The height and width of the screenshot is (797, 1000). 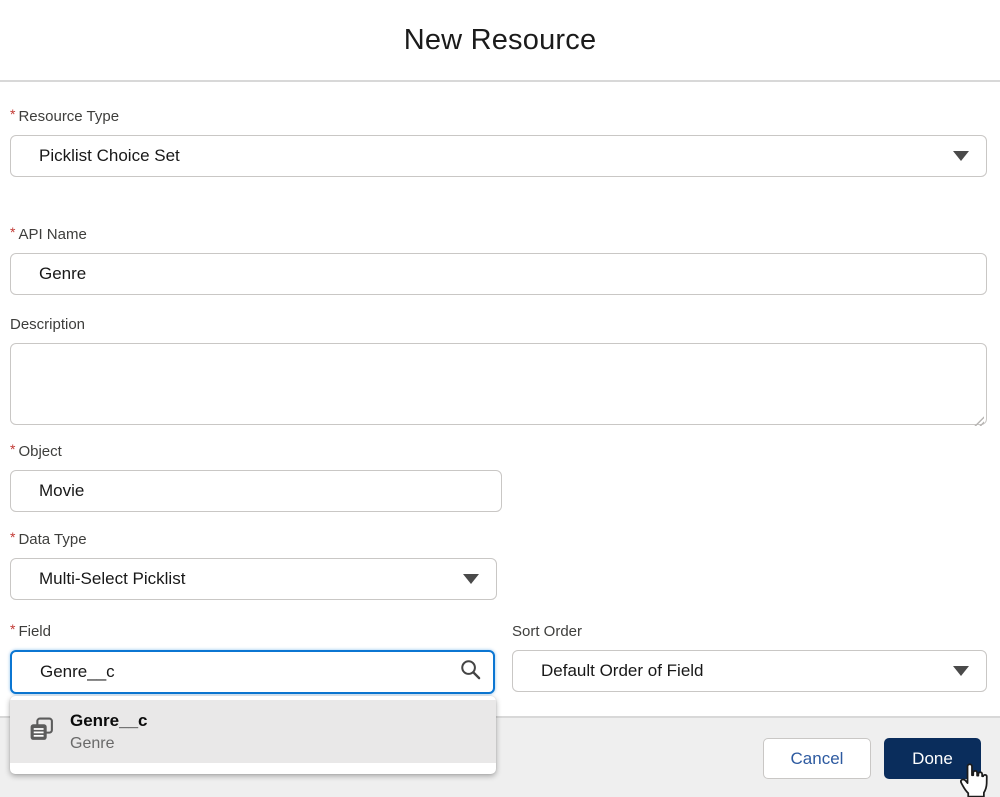 I want to click on suggestion-subtitle: Genre, so click(x=92, y=743).